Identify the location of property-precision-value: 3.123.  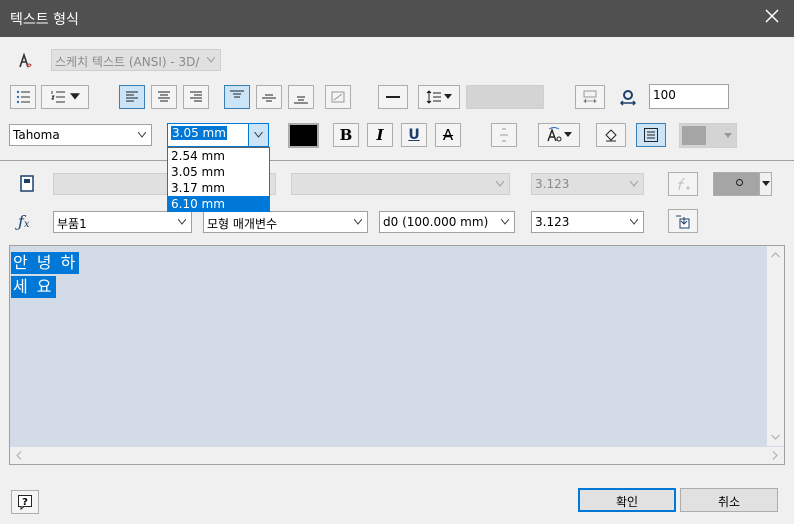
(552, 184).